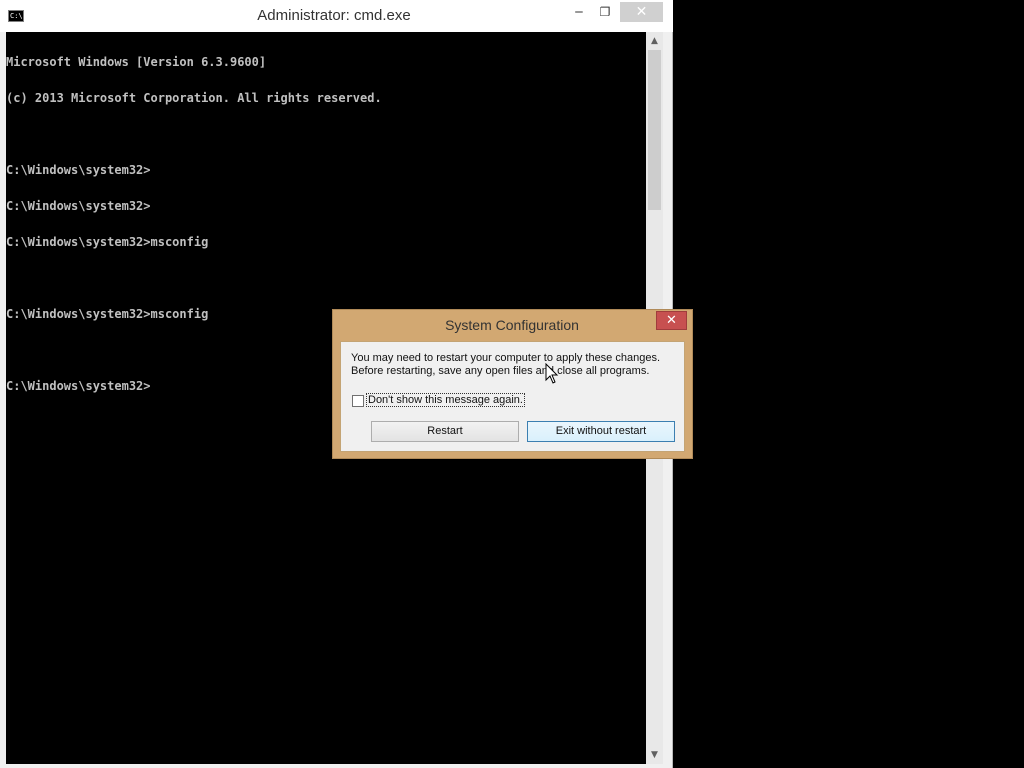  I want to click on scroll-up-icon: ▲, so click(654, 41).